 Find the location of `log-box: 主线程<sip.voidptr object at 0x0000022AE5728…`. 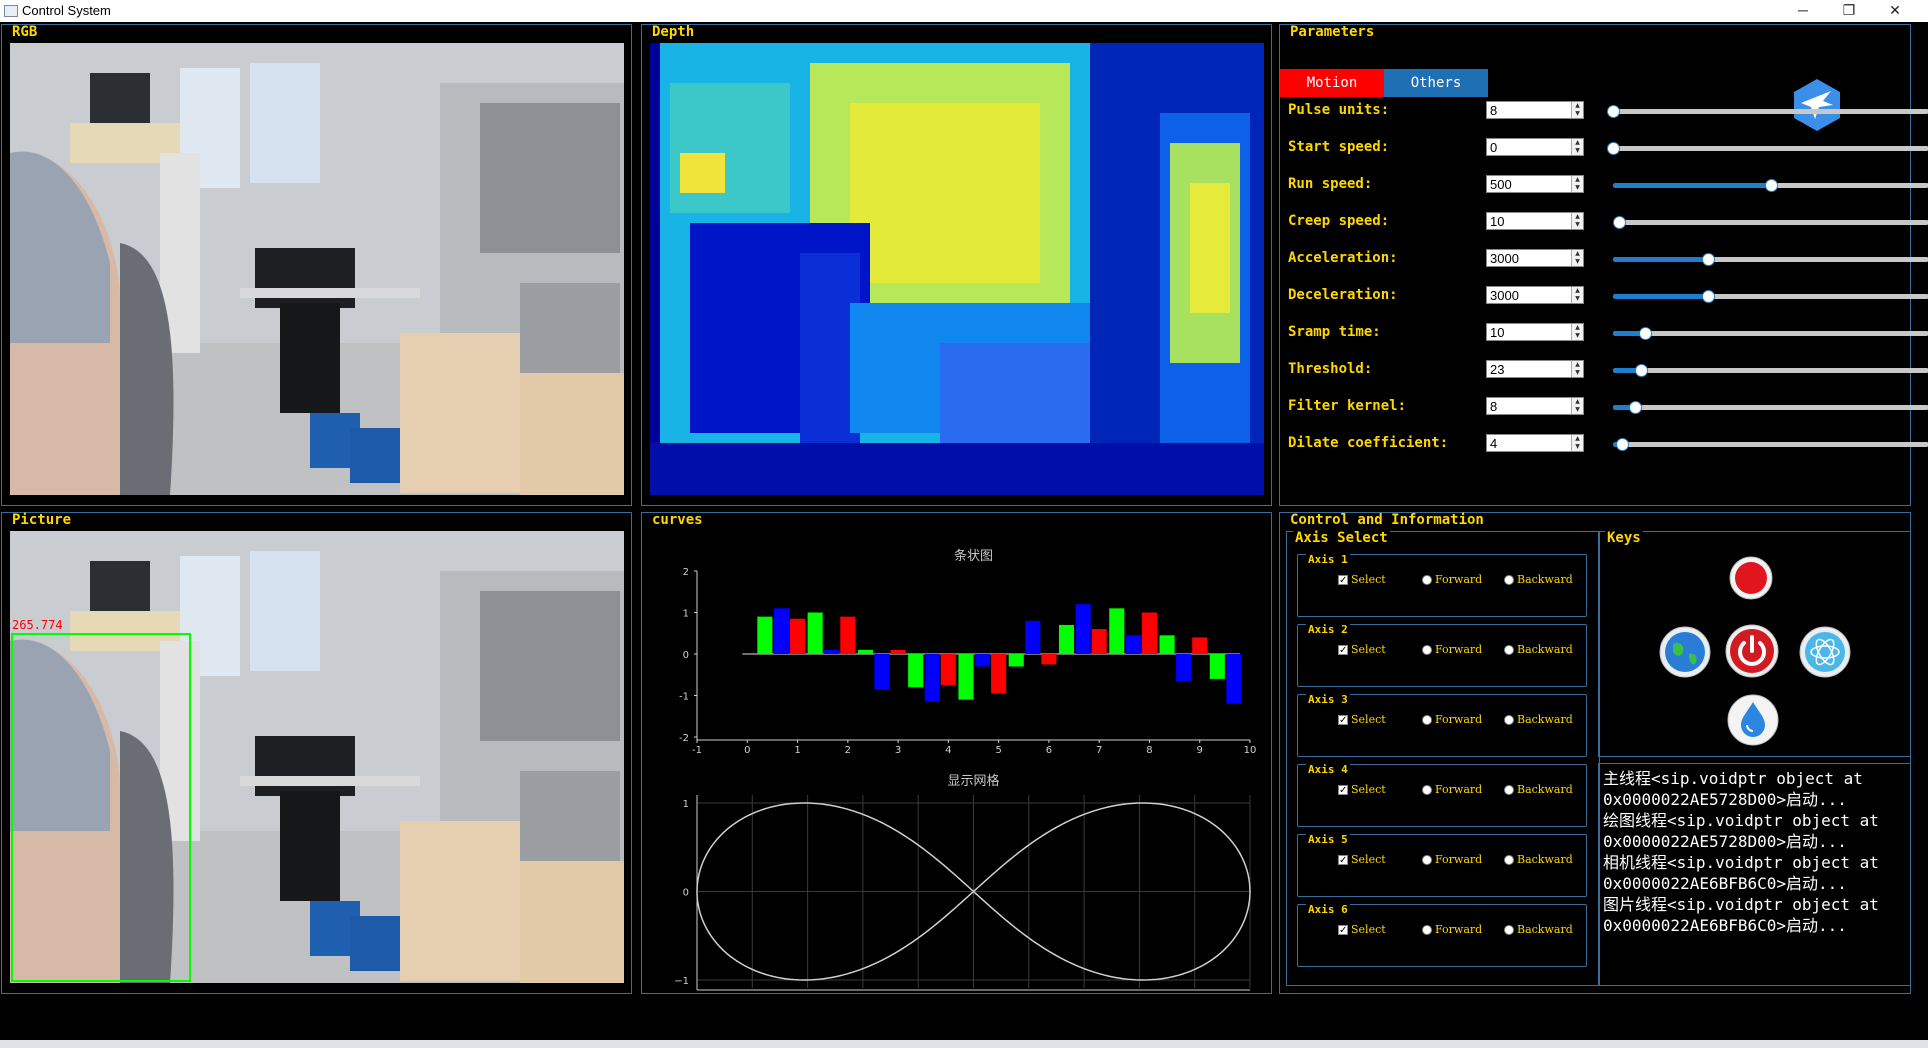

log-box: 主线程<sip.voidptr object at 0x0000022AE5728… is located at coordinates (1754, 874).